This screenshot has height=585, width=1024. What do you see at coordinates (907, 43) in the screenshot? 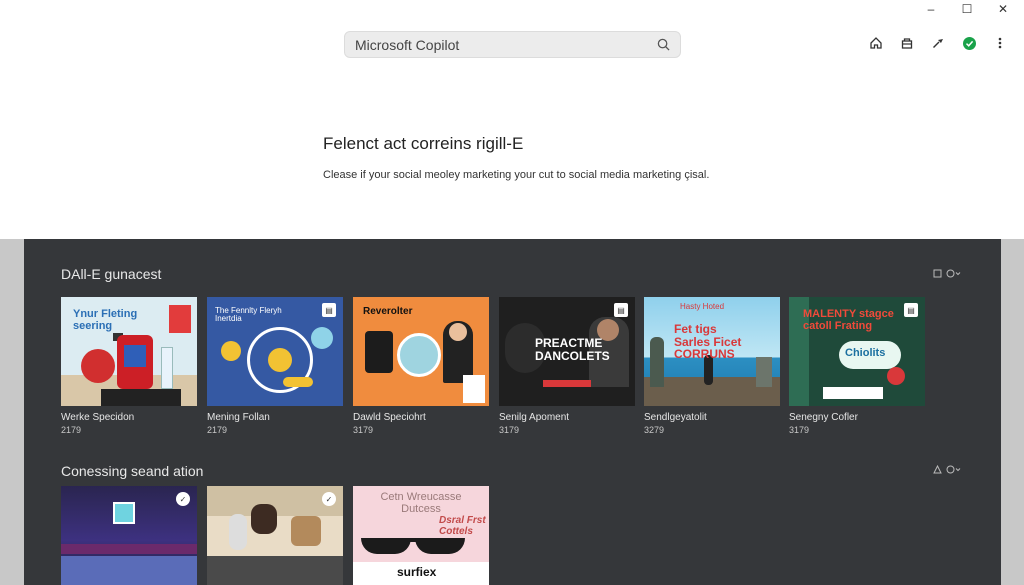
I see `shop-icon` at bounding box center [907, 43].